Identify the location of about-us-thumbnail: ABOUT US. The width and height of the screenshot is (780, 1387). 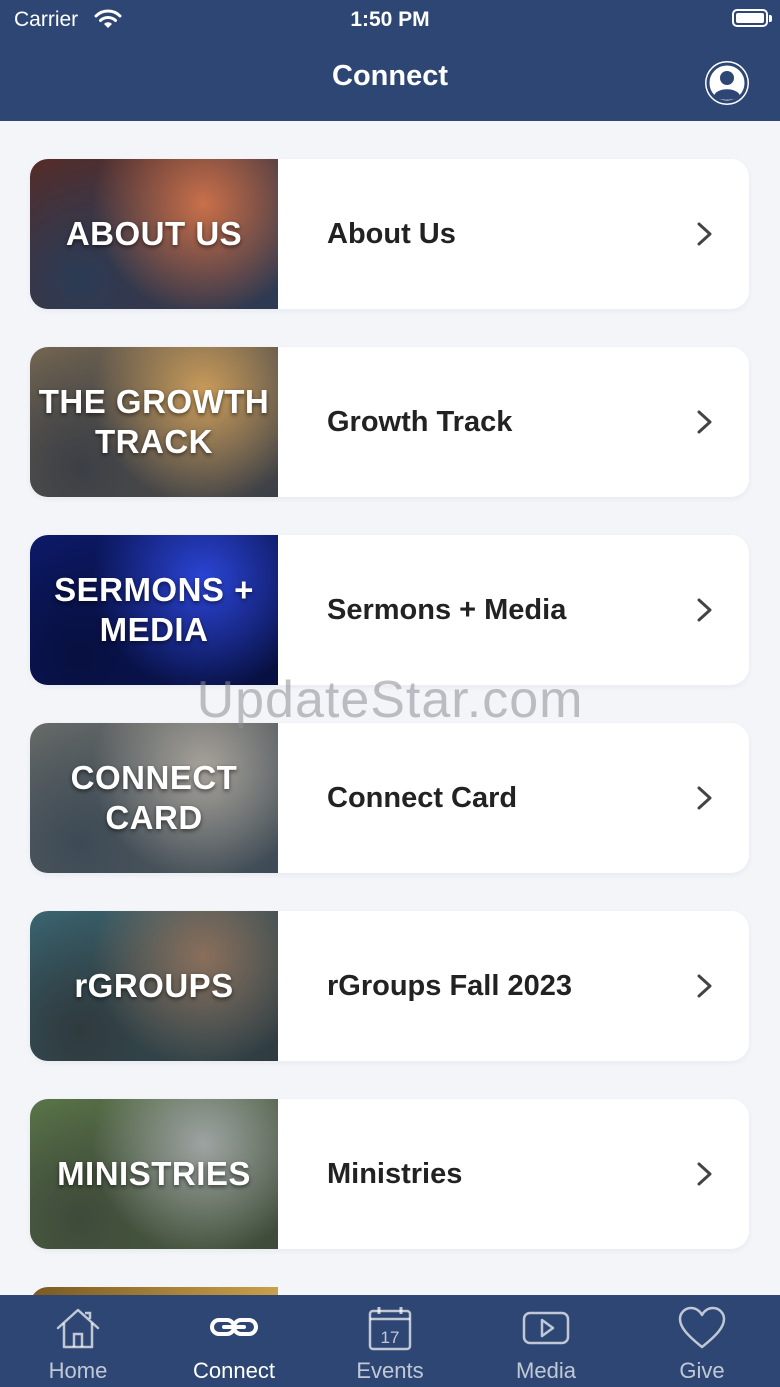
(154, 234).